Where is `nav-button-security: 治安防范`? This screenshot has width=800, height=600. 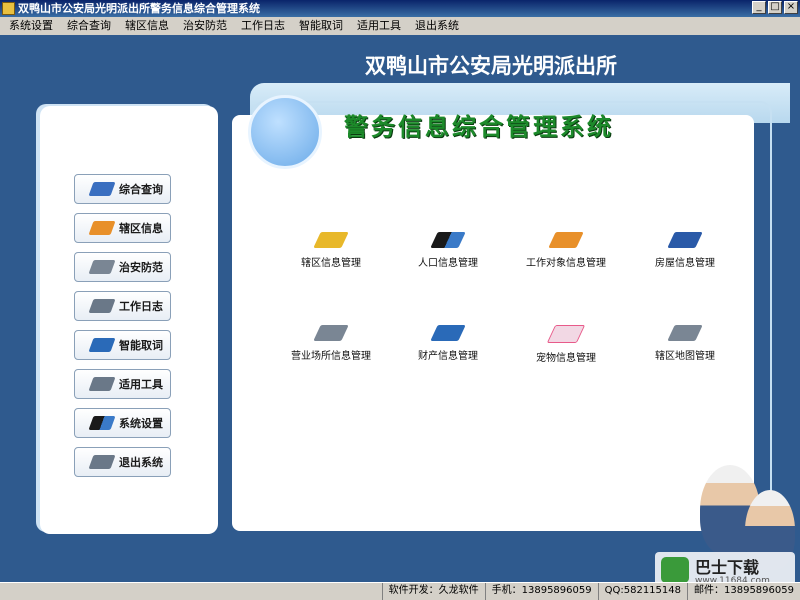
nav-button-security: 治安防范 is located at coordinates (122, 267).